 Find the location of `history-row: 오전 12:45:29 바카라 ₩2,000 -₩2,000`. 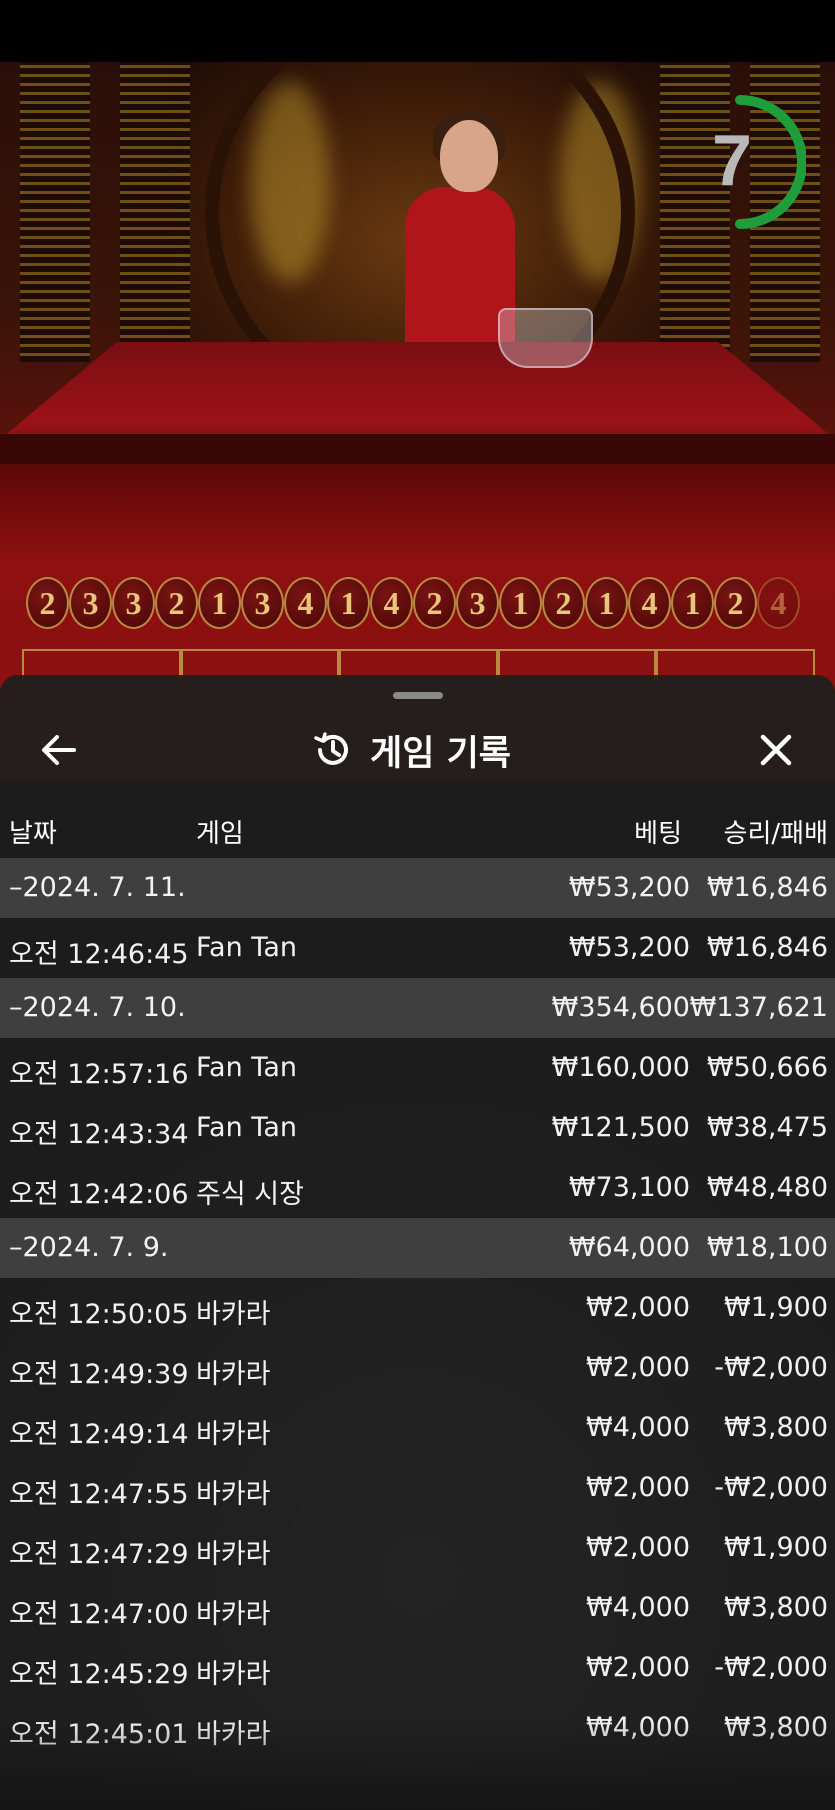

history-row: 오전 12:45:29 바카라 ₩2,000 -₩2,000 is located at coordinates (417, 1668).